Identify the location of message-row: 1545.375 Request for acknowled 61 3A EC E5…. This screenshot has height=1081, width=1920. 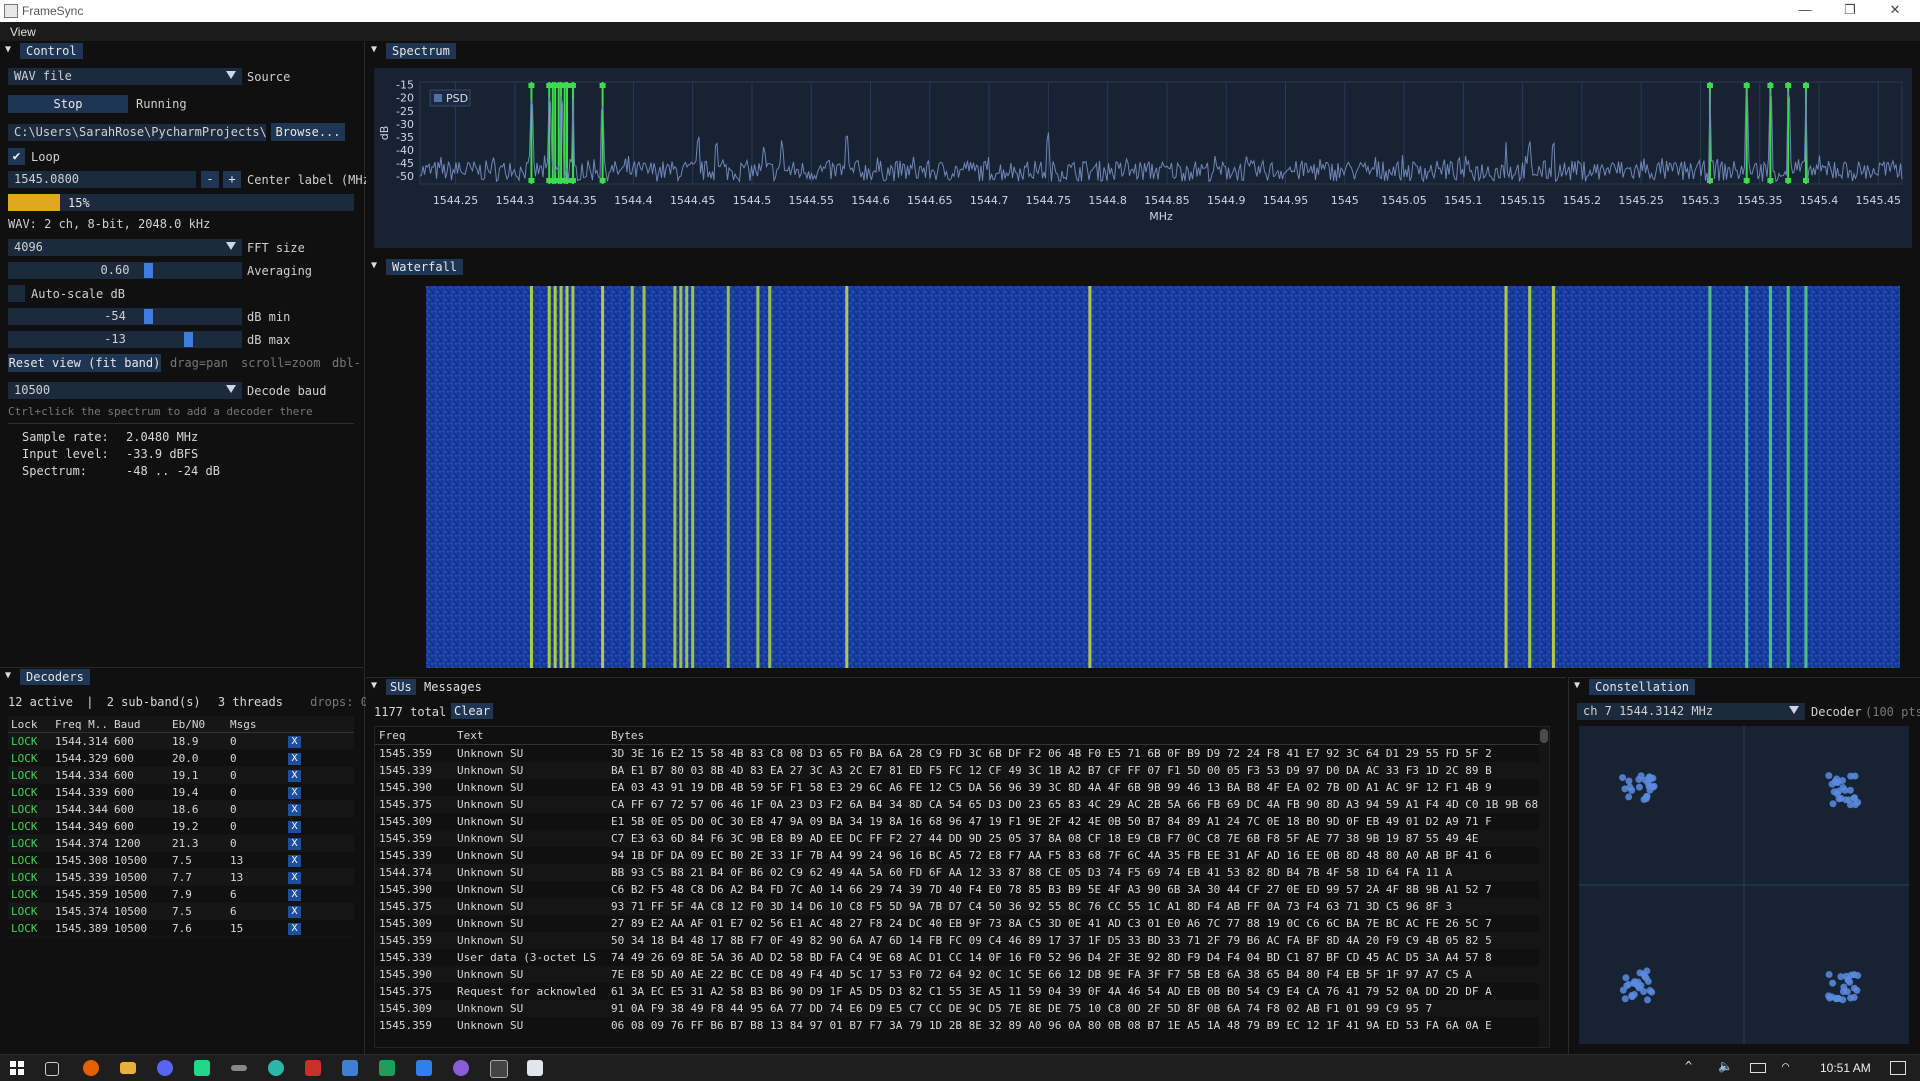
(957, 991).